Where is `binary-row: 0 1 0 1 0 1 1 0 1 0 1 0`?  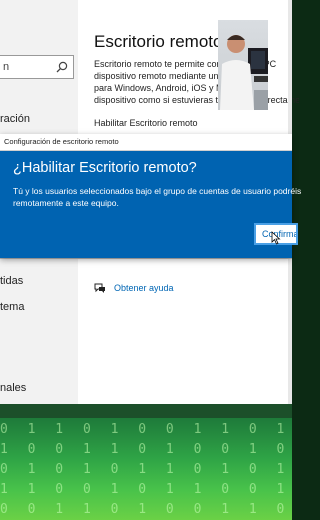
binary-row: 0 1 0 1 0 1 1 0 1 0 1 0 is located at coordinates (146, 469).